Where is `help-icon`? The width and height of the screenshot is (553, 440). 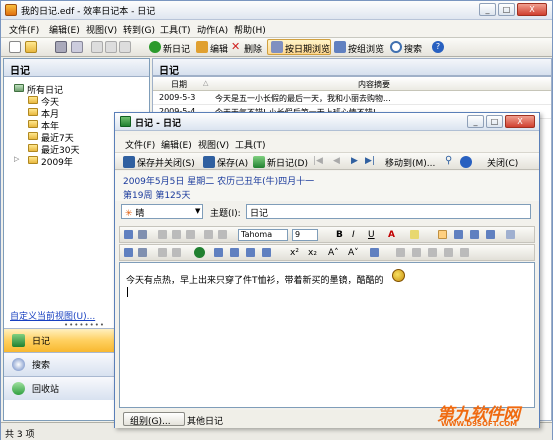
help-icon is located at coordinates (466, 162).